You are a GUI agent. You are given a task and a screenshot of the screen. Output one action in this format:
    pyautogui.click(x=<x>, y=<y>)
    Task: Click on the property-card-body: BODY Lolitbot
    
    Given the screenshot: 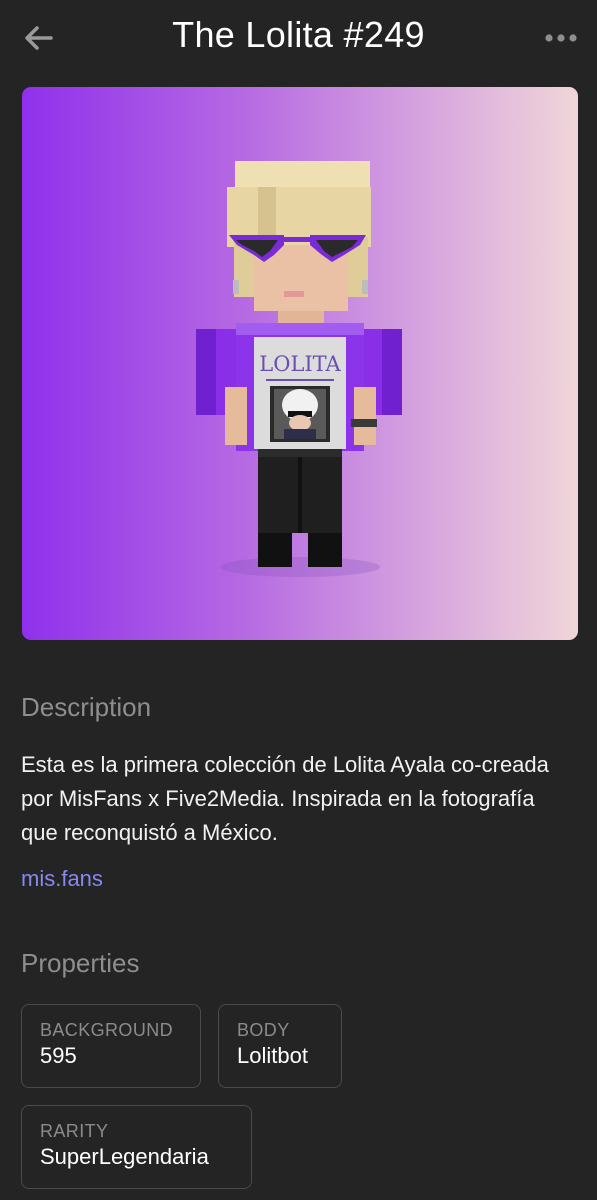 What is the action you would take?
    pyautogui.click(x=280, y=1046)
    